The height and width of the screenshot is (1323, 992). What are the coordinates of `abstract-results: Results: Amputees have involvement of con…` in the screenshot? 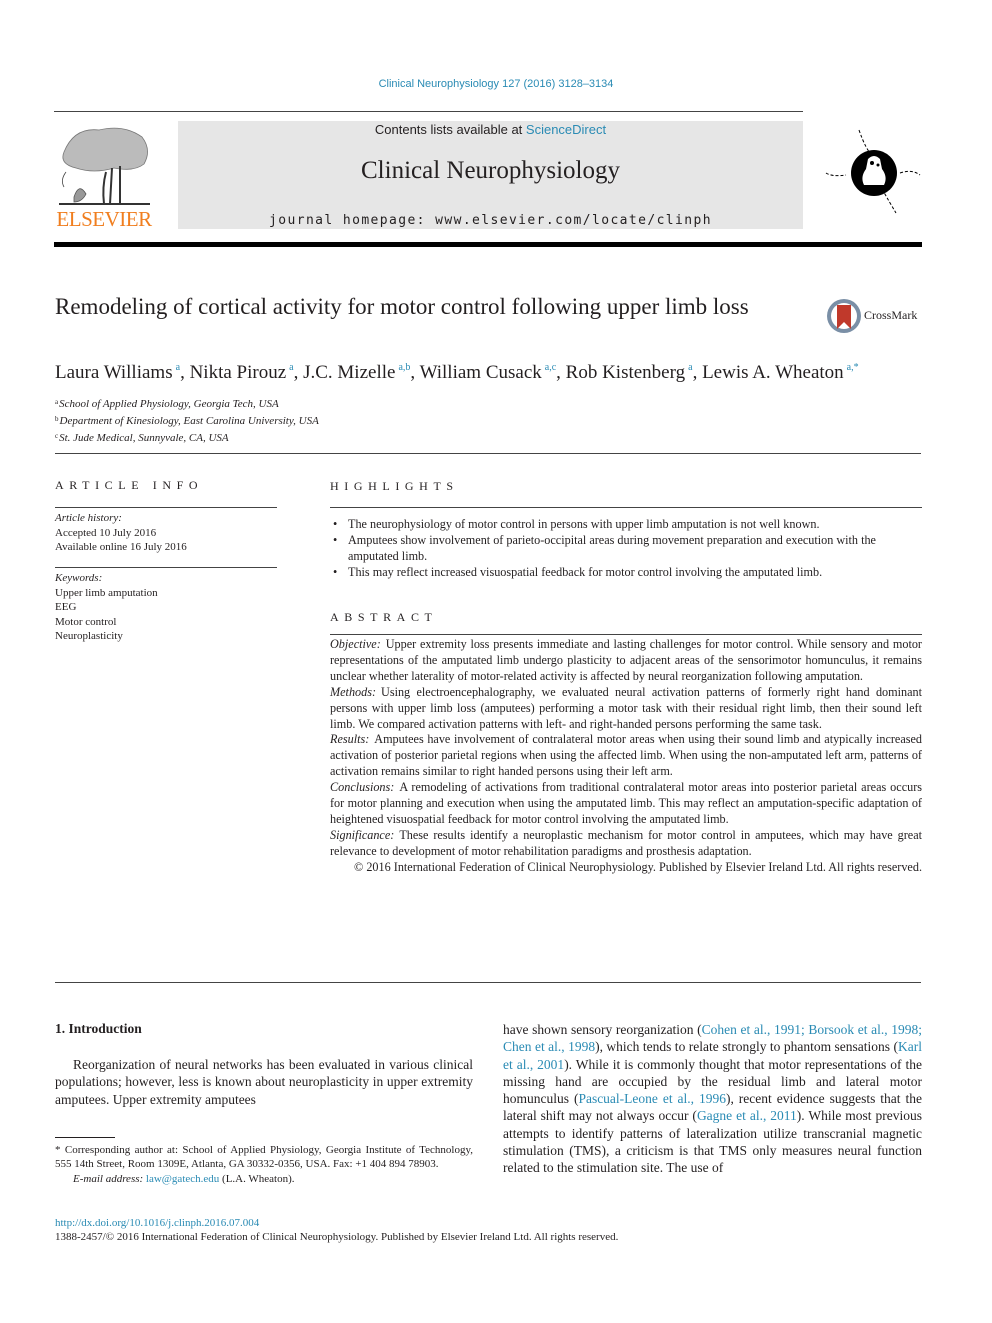 It's located at (626, 756).